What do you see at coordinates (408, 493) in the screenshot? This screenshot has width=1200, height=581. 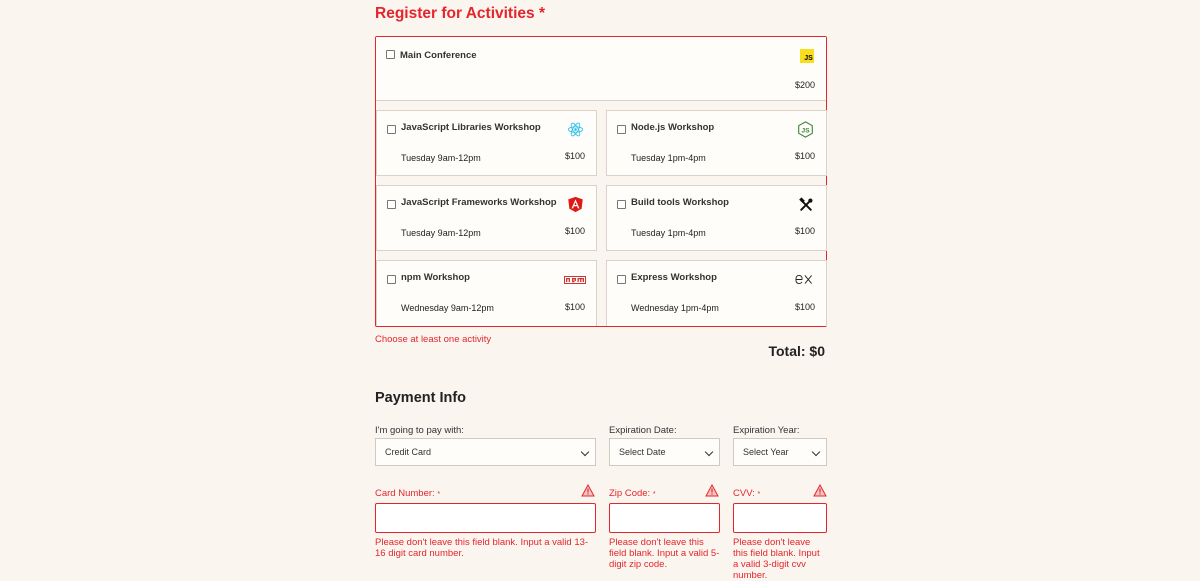 I see `card-number-label: Card Number: *` at bounding box center [408, 493].